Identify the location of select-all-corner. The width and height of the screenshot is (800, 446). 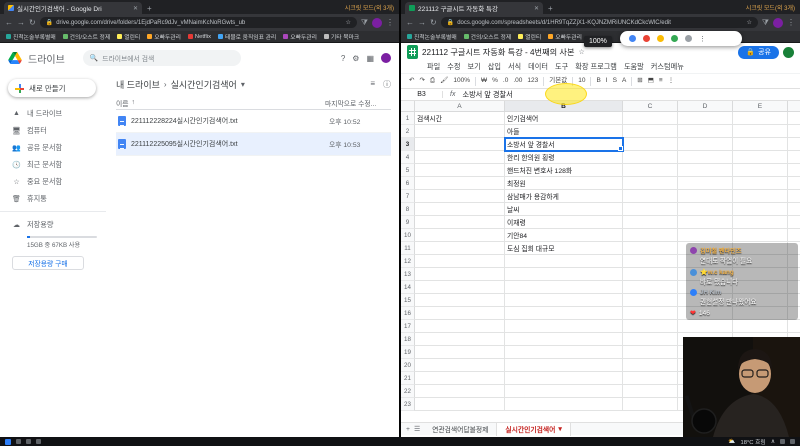
(408, 106).